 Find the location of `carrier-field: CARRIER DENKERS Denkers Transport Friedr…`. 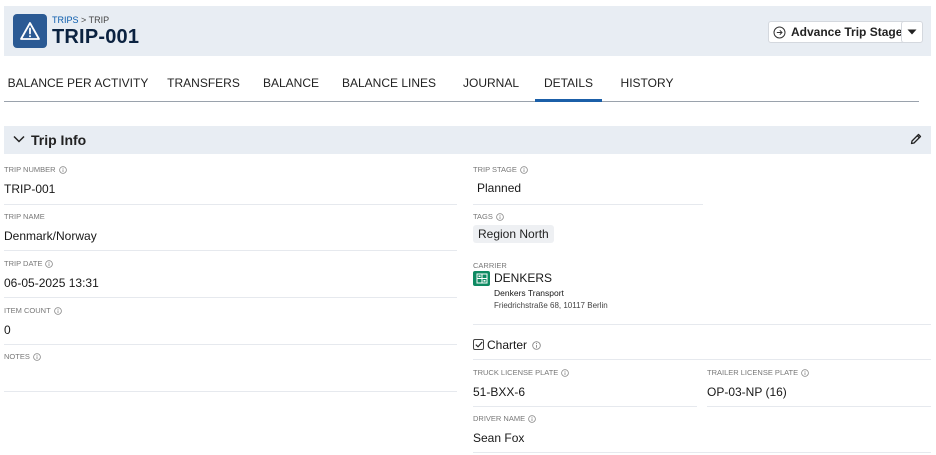

carrier-field: CARRIER DENKERS Denkers Transport Friedr… is located at coordinates (702, 293).